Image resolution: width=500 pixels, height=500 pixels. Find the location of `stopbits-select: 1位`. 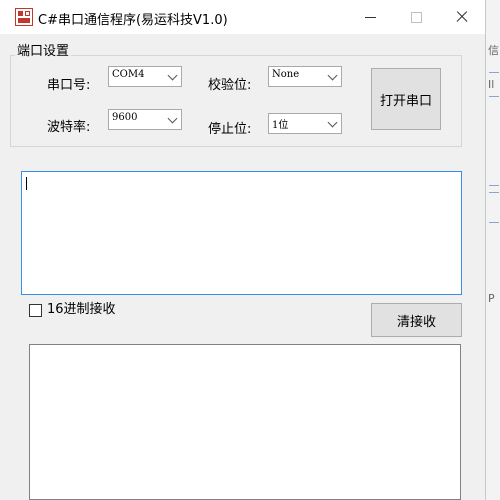

stopbits-select: 1位 is located at coordinates (305, 123).